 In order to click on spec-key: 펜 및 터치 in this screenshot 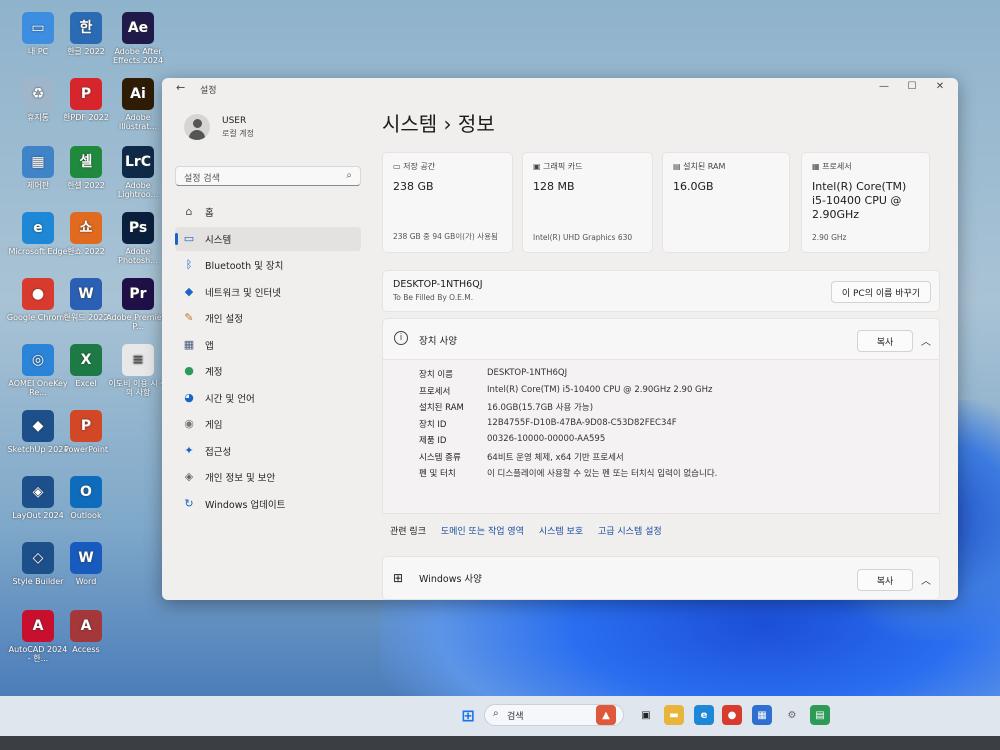, I will do `click(437, 474)`.